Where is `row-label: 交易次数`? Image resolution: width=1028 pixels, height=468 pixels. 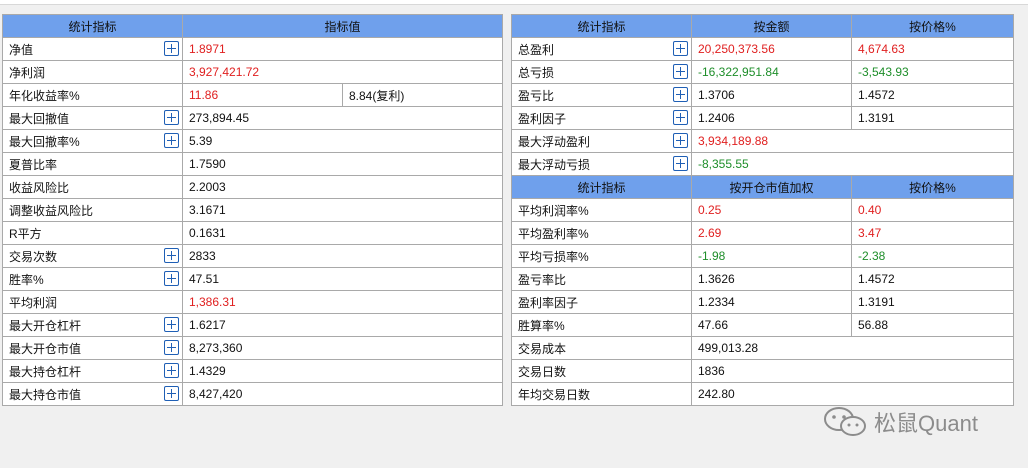 row-label: 交易次数 is located at coordinates (92, 256).